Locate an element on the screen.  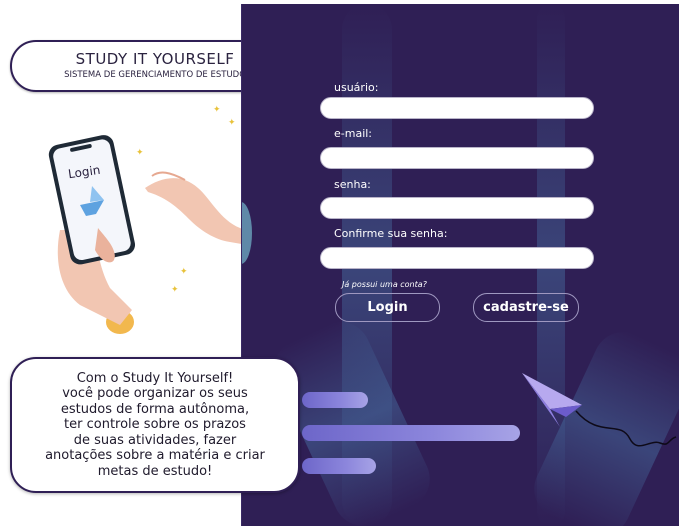
existing-account-link: Já possui uma conta? is located at coordinates (384, 284).